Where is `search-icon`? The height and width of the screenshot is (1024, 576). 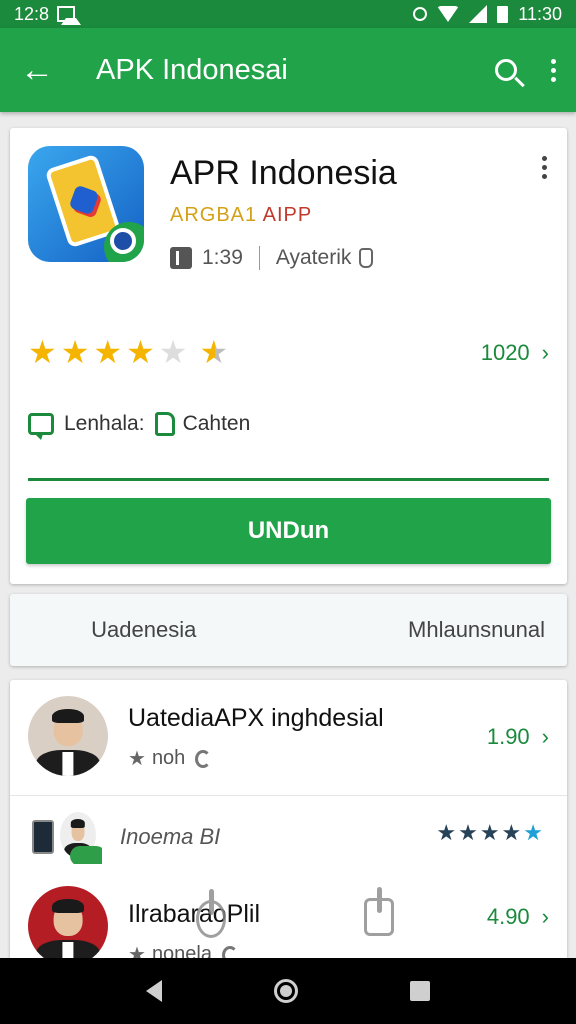
search-icon is located at coordinates (506, 70).